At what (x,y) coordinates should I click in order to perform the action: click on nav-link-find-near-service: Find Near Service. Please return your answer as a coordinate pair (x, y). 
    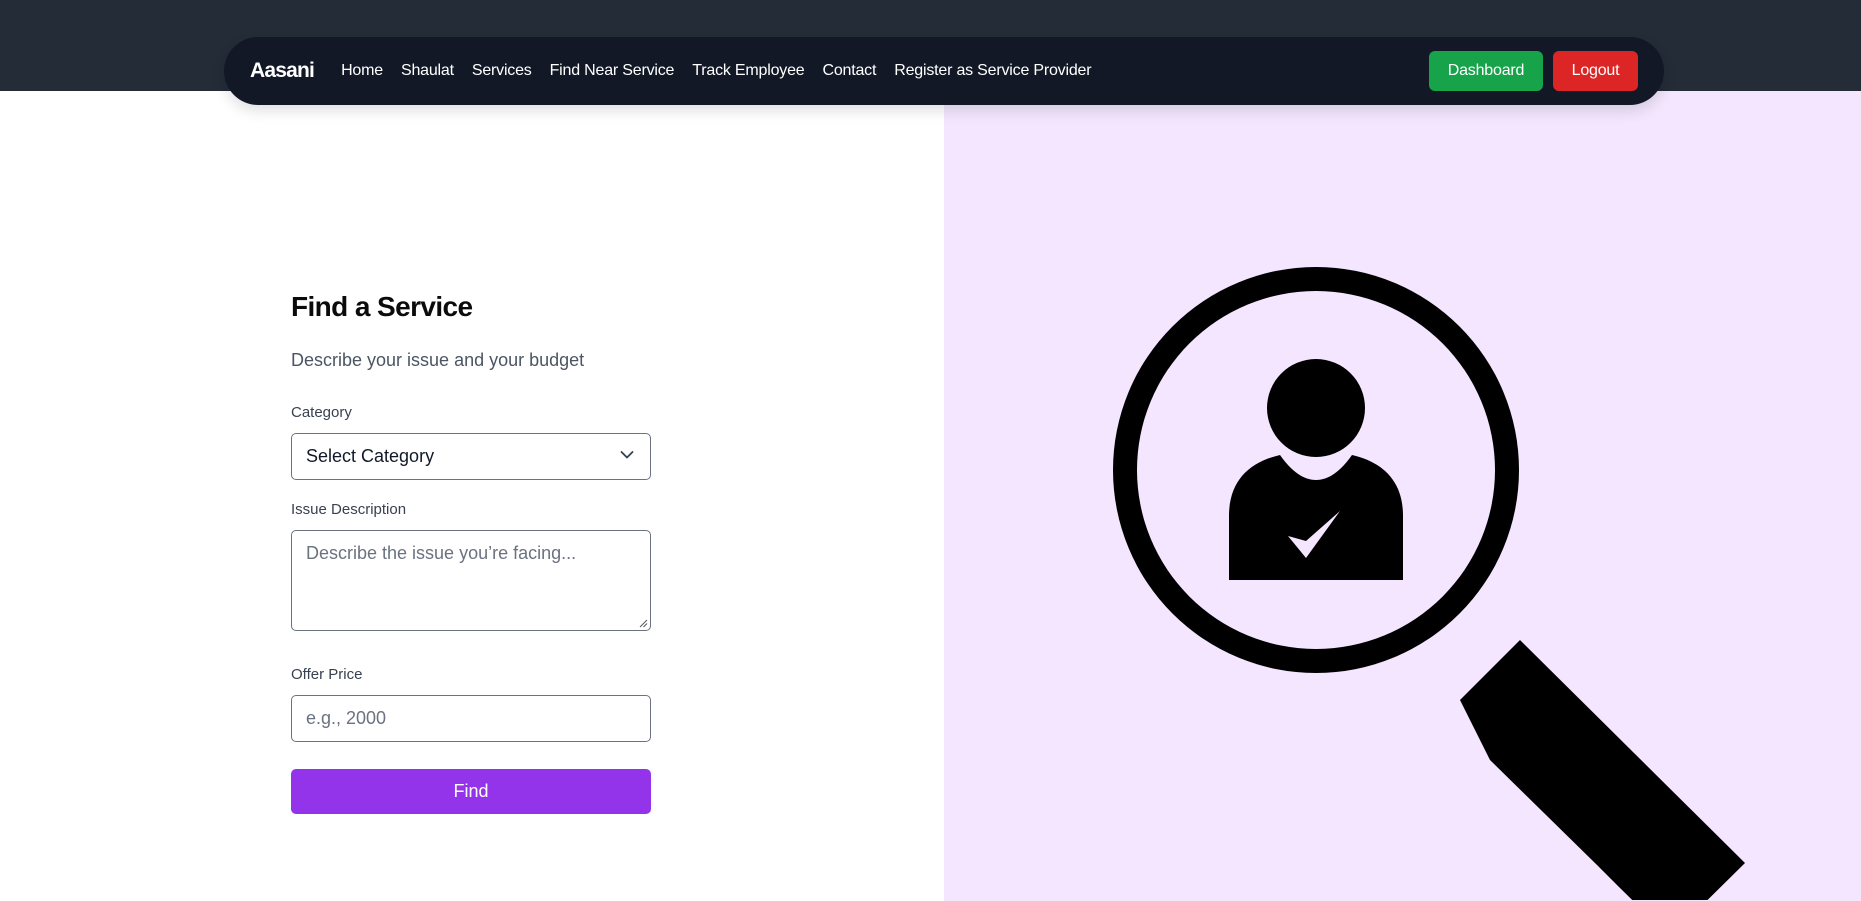
    Looking at the image, I should click on (612, 71).